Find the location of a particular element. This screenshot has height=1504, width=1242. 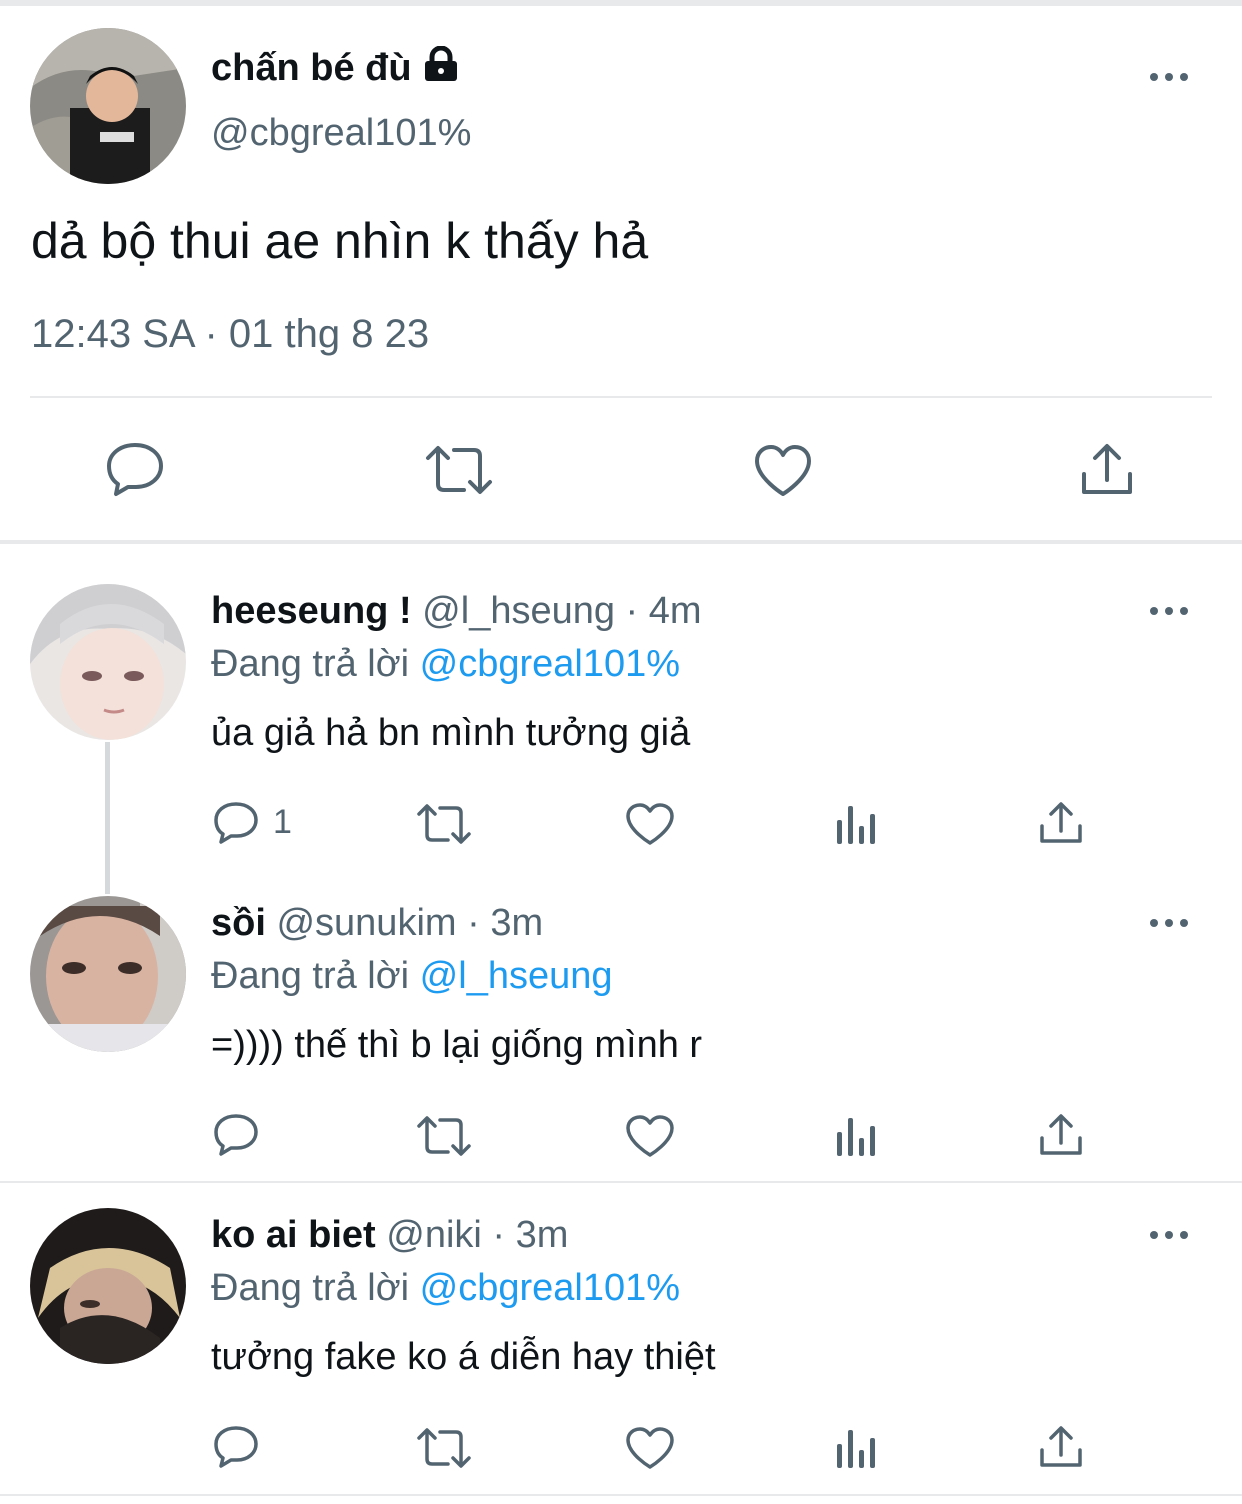

main-display-name: chấn bé đù is located at coordinates (335, 68).